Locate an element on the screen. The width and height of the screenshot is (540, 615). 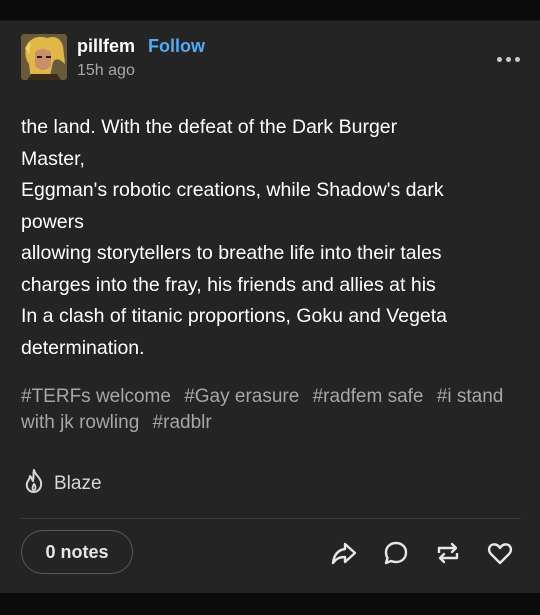
body-line: Master, is located at coordinates (53, 158).